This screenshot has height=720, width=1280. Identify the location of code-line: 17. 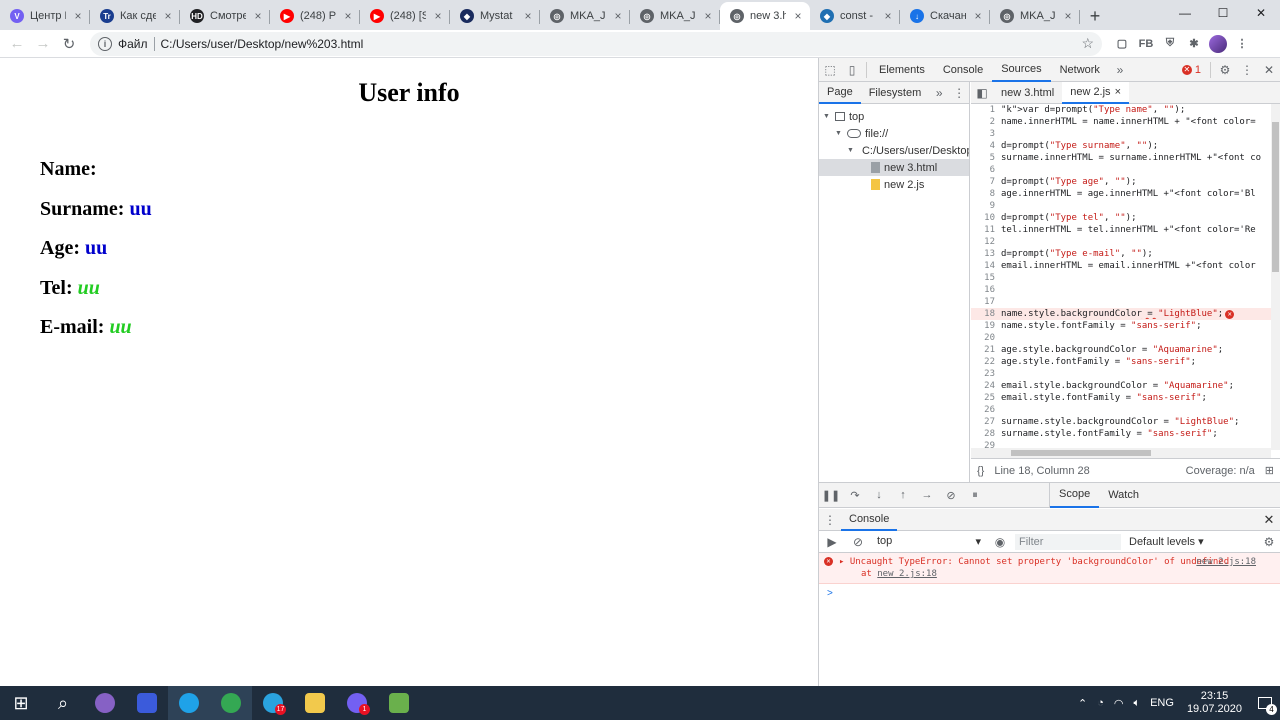
(1121, 302).